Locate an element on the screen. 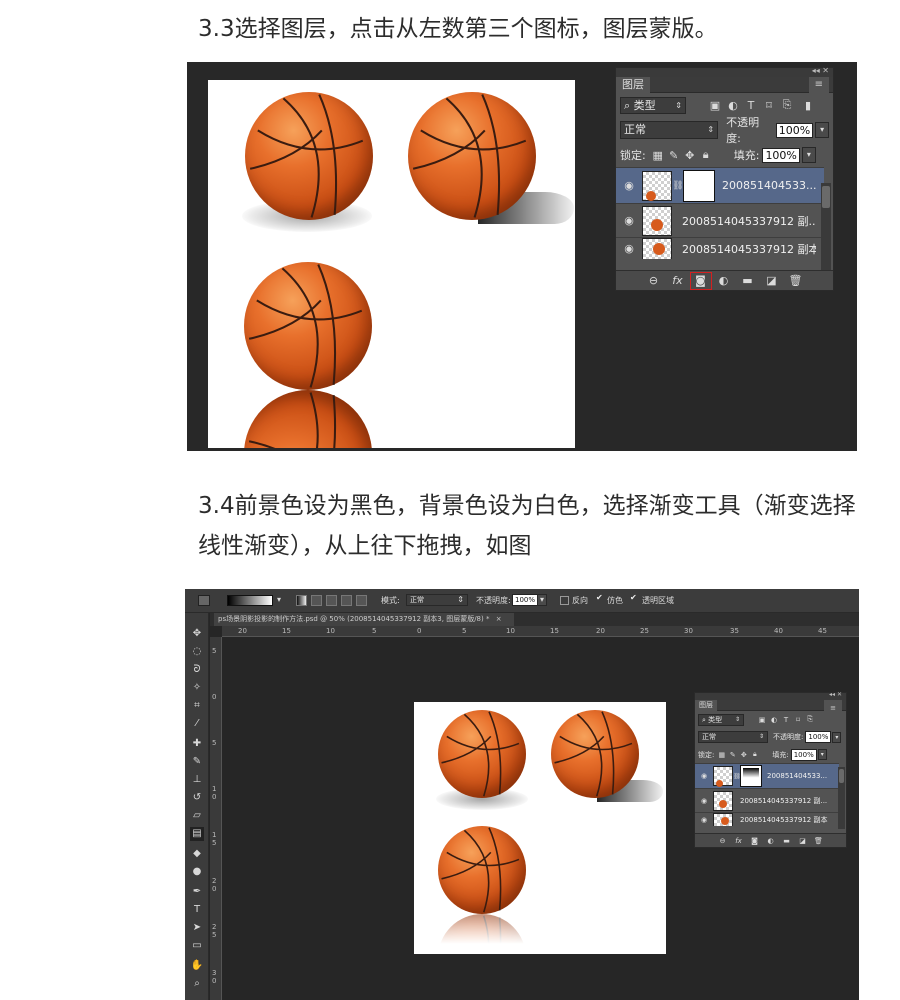  blur-tool-icon: ◆ is located at coordinates (197, 854).